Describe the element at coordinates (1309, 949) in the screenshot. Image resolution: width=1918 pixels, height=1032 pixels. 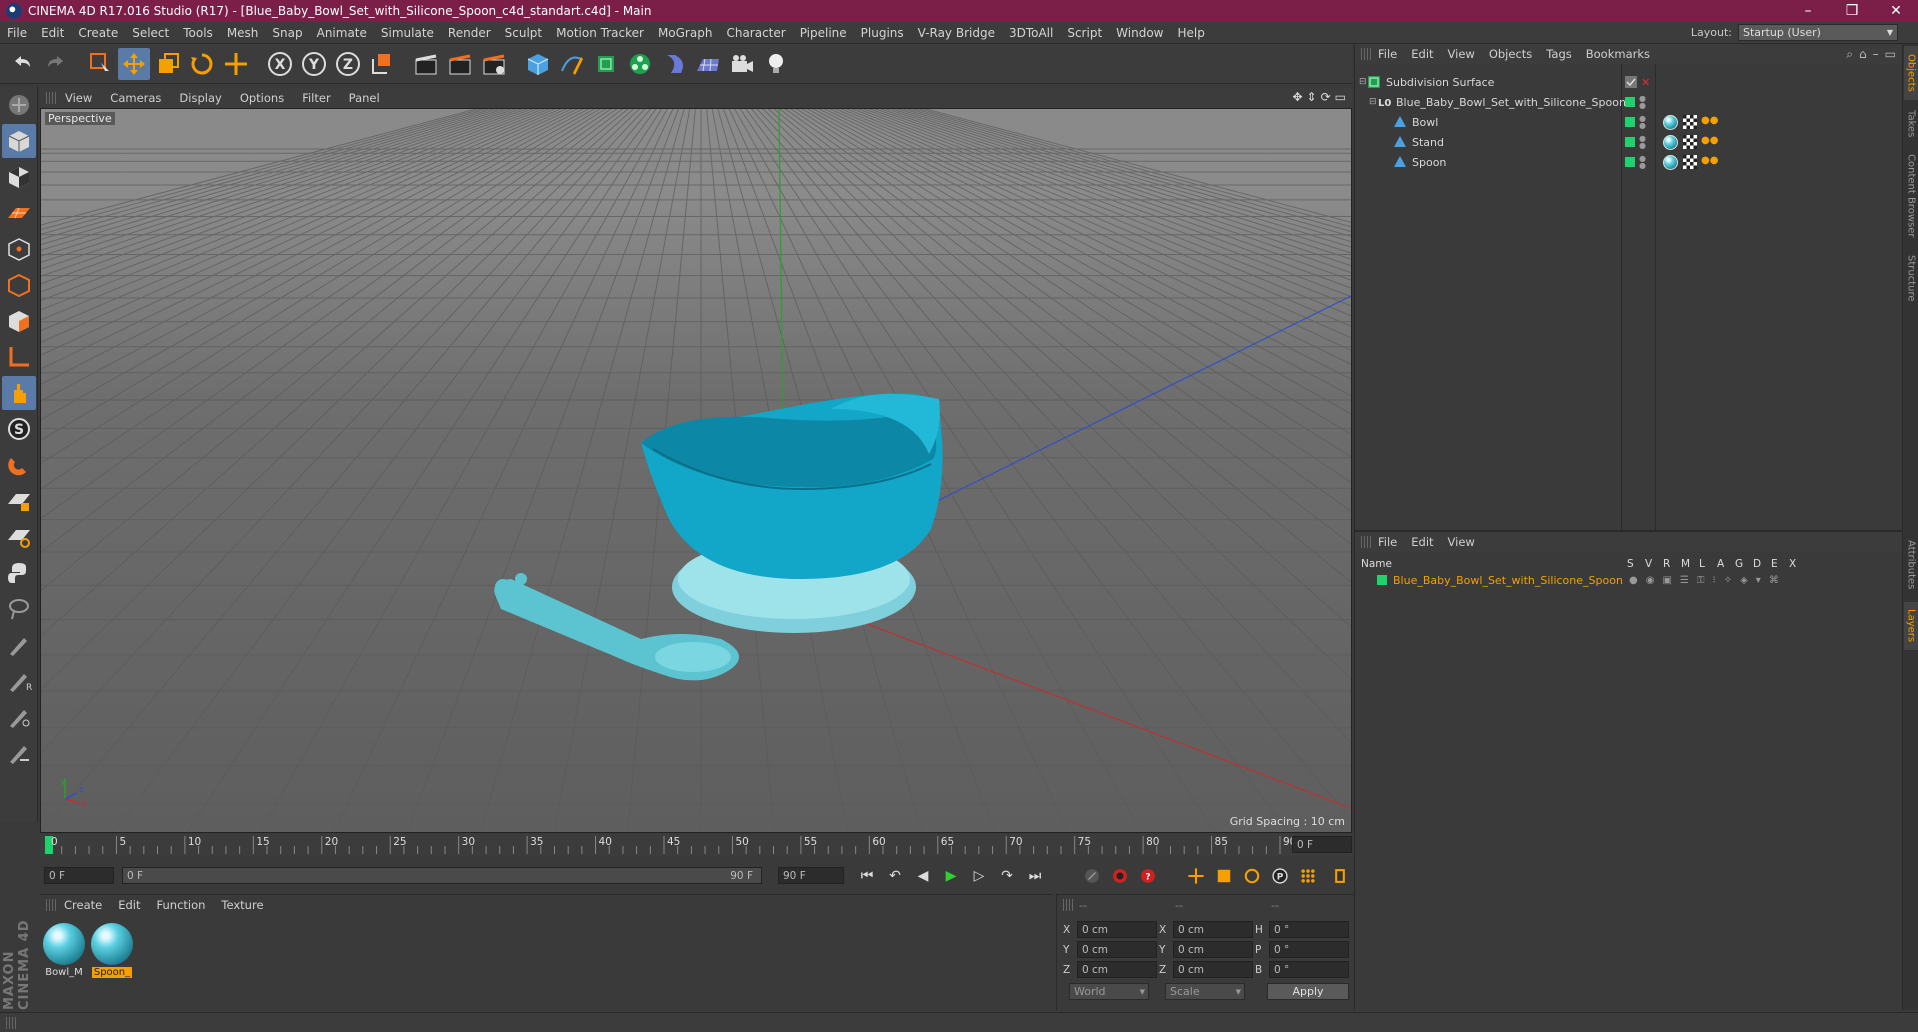
I see `rotation-p-field: 0 °` at that location.